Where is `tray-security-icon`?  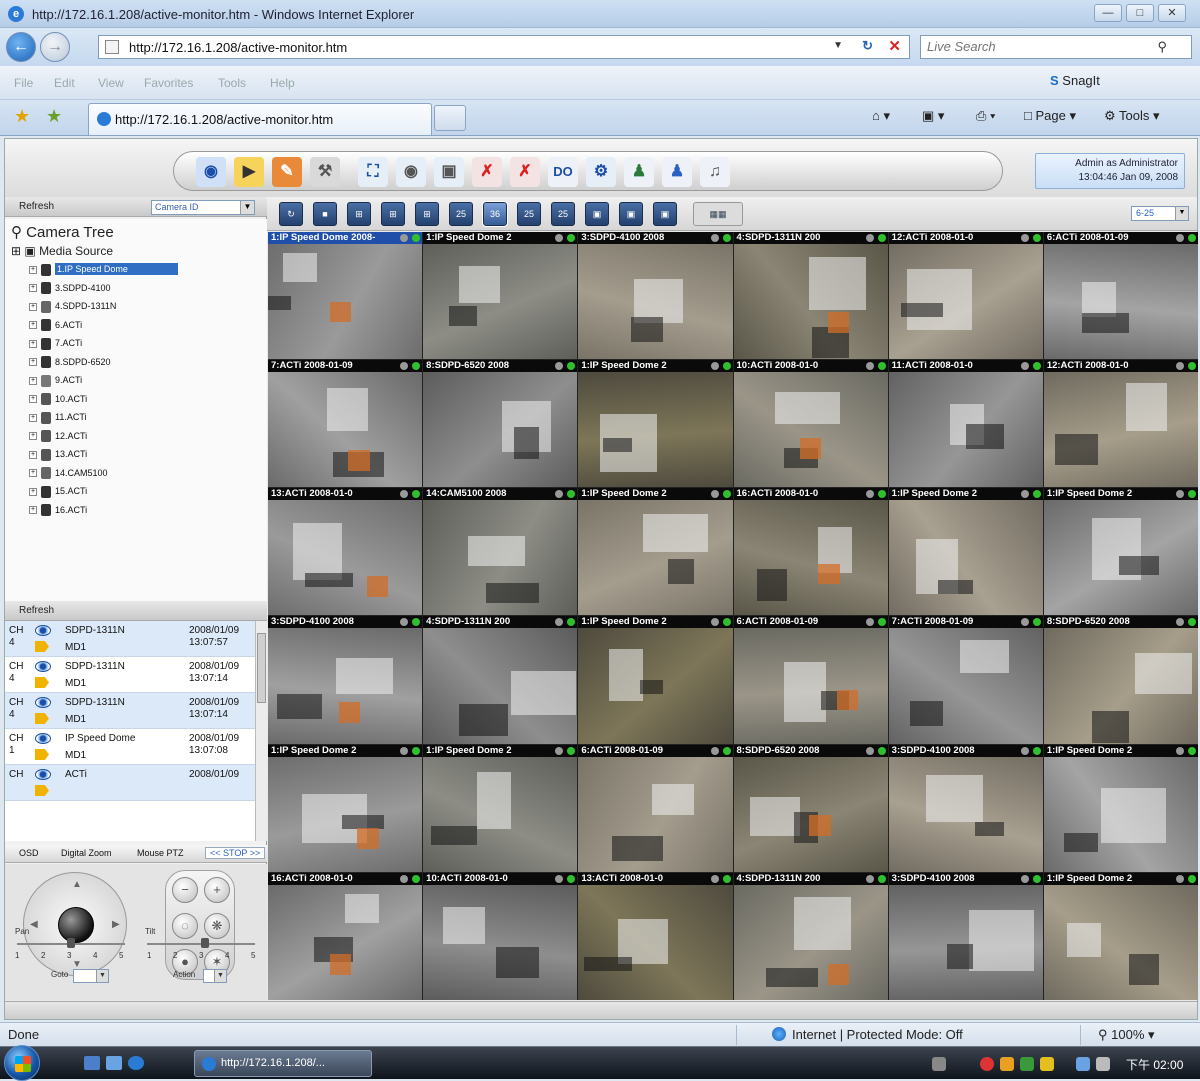 tray-security-icon is located at coordinates (987, 1064).